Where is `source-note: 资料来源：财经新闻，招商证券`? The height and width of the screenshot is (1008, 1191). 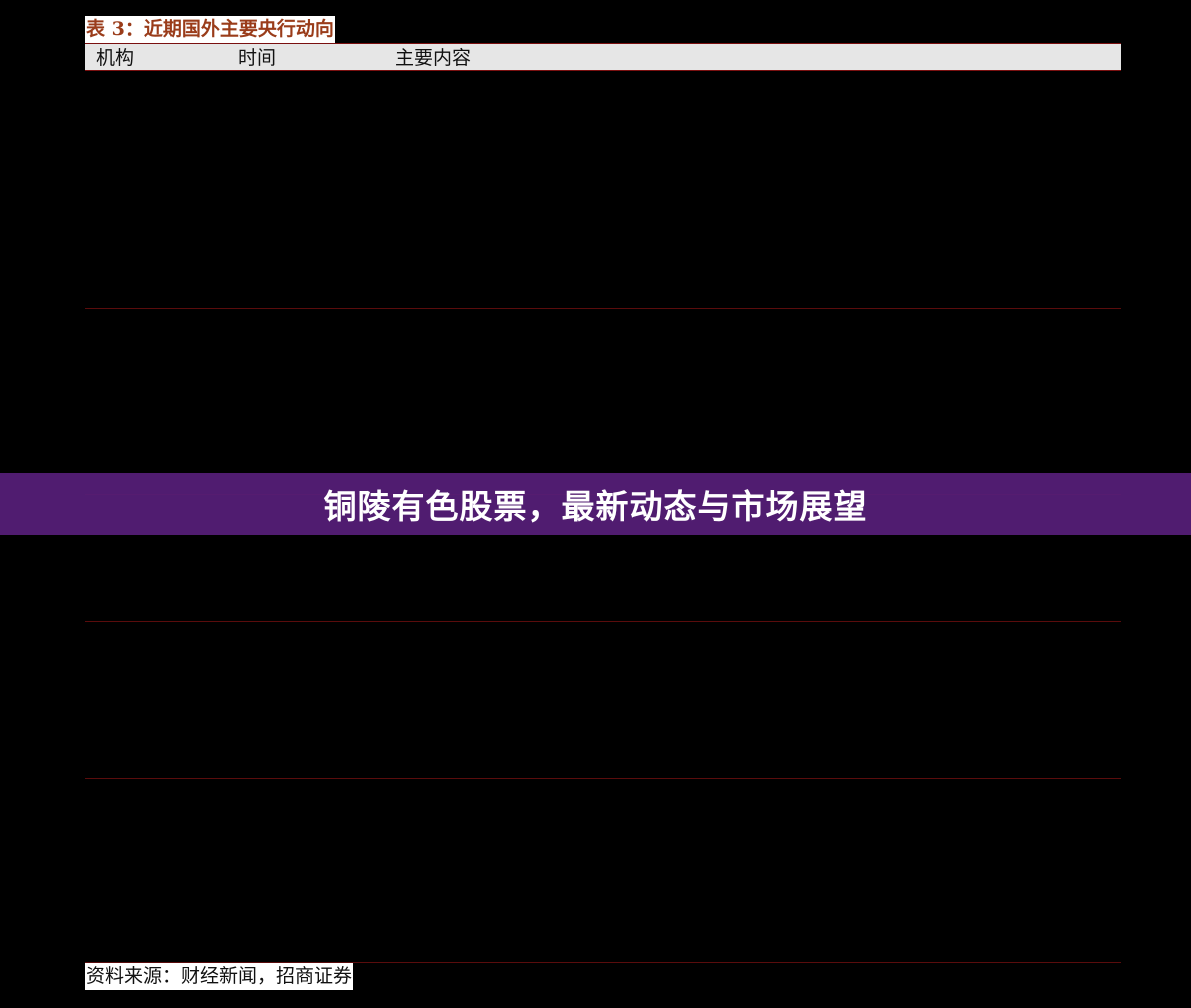 source-note: 资料来源：财经新闻，招商证券 is located at coordinates (219, 976).